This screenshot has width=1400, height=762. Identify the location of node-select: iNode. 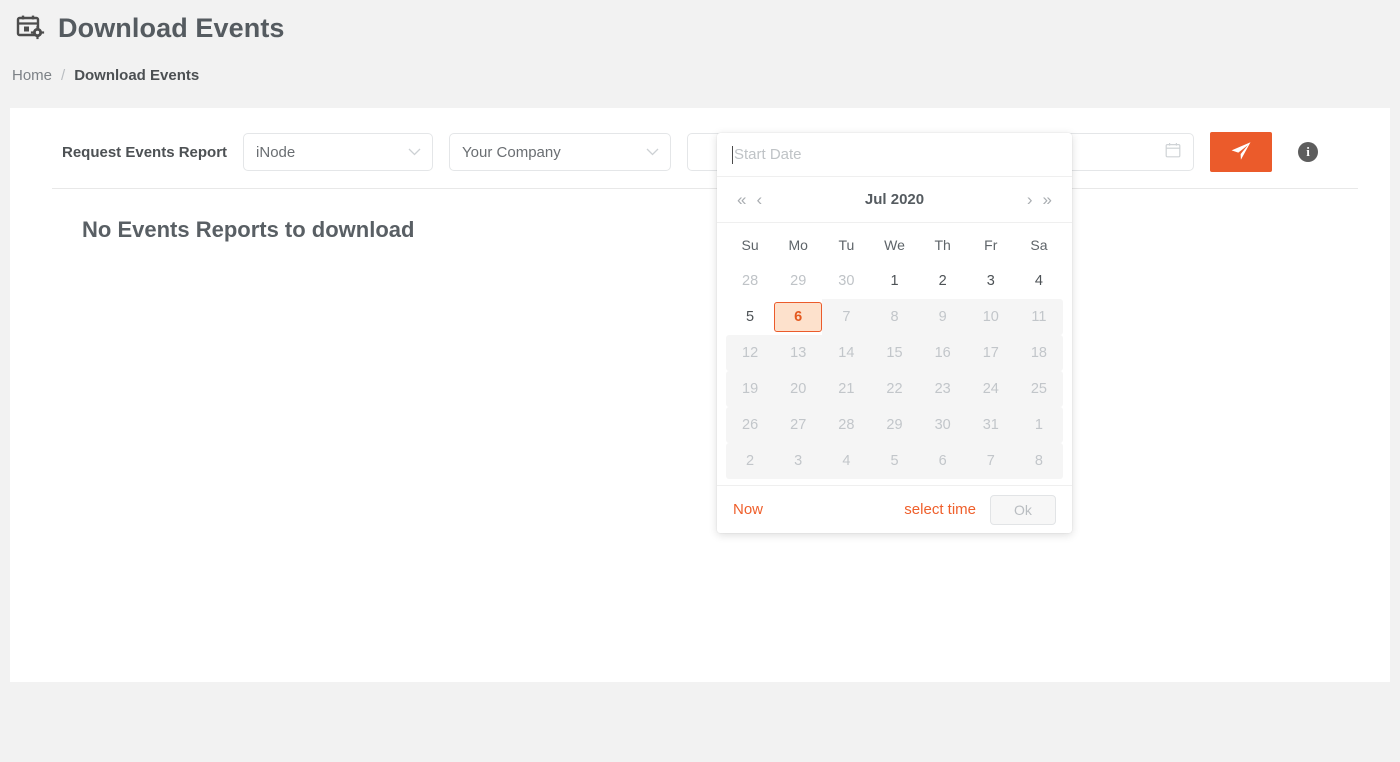
(338, 152).